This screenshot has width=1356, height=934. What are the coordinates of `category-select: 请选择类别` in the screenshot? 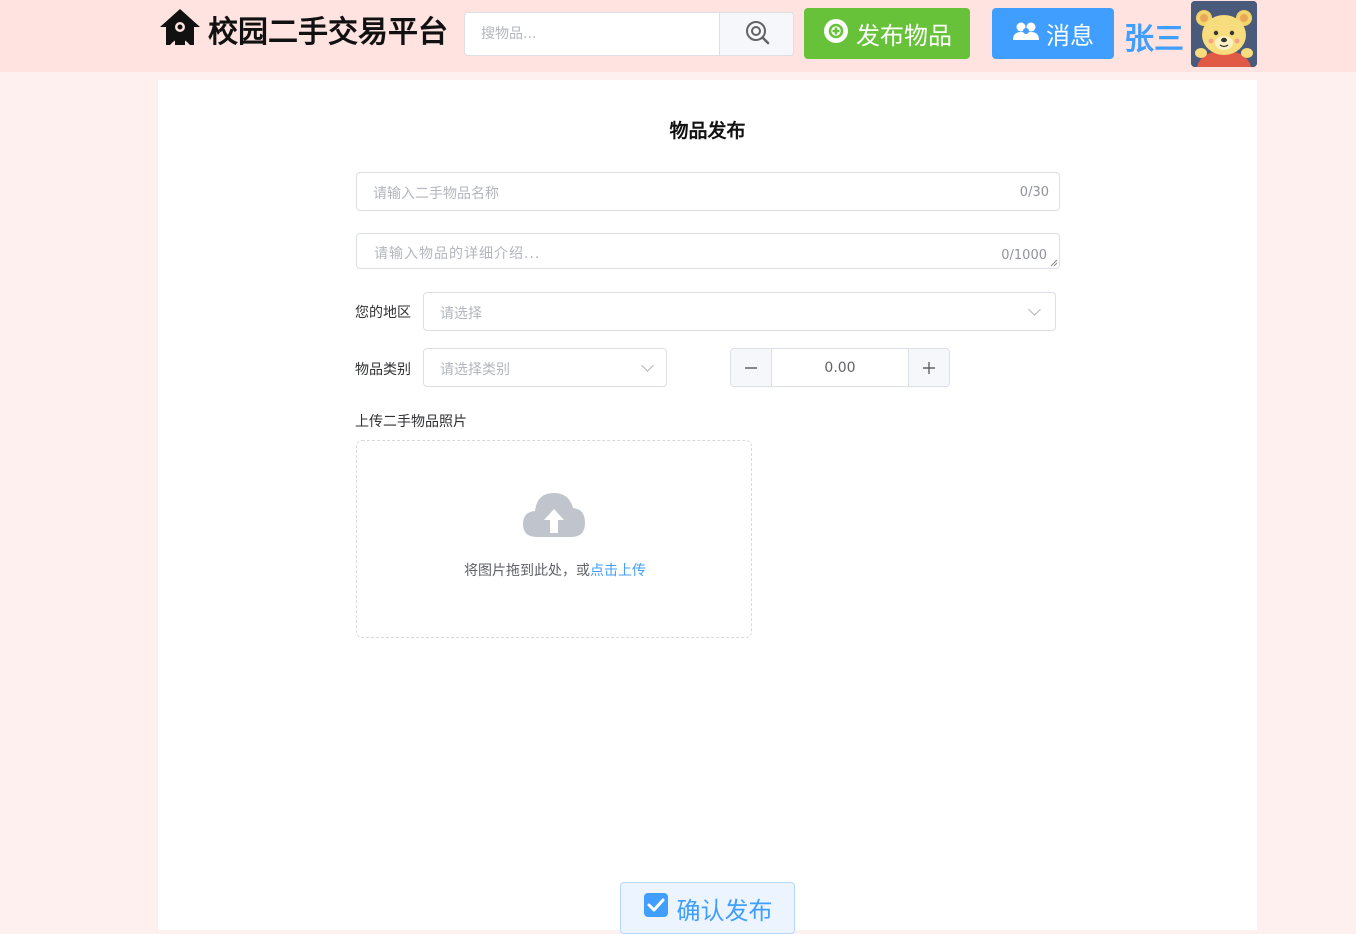 It's located at (545, 367).